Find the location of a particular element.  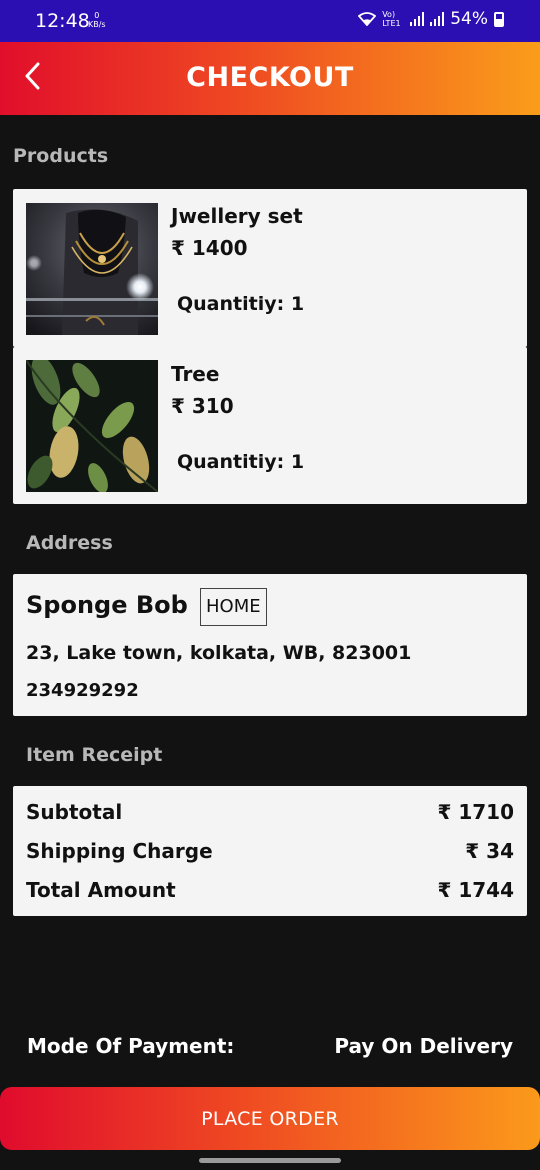

receipt-label: Subtotal is located at coordinates (74, 812).